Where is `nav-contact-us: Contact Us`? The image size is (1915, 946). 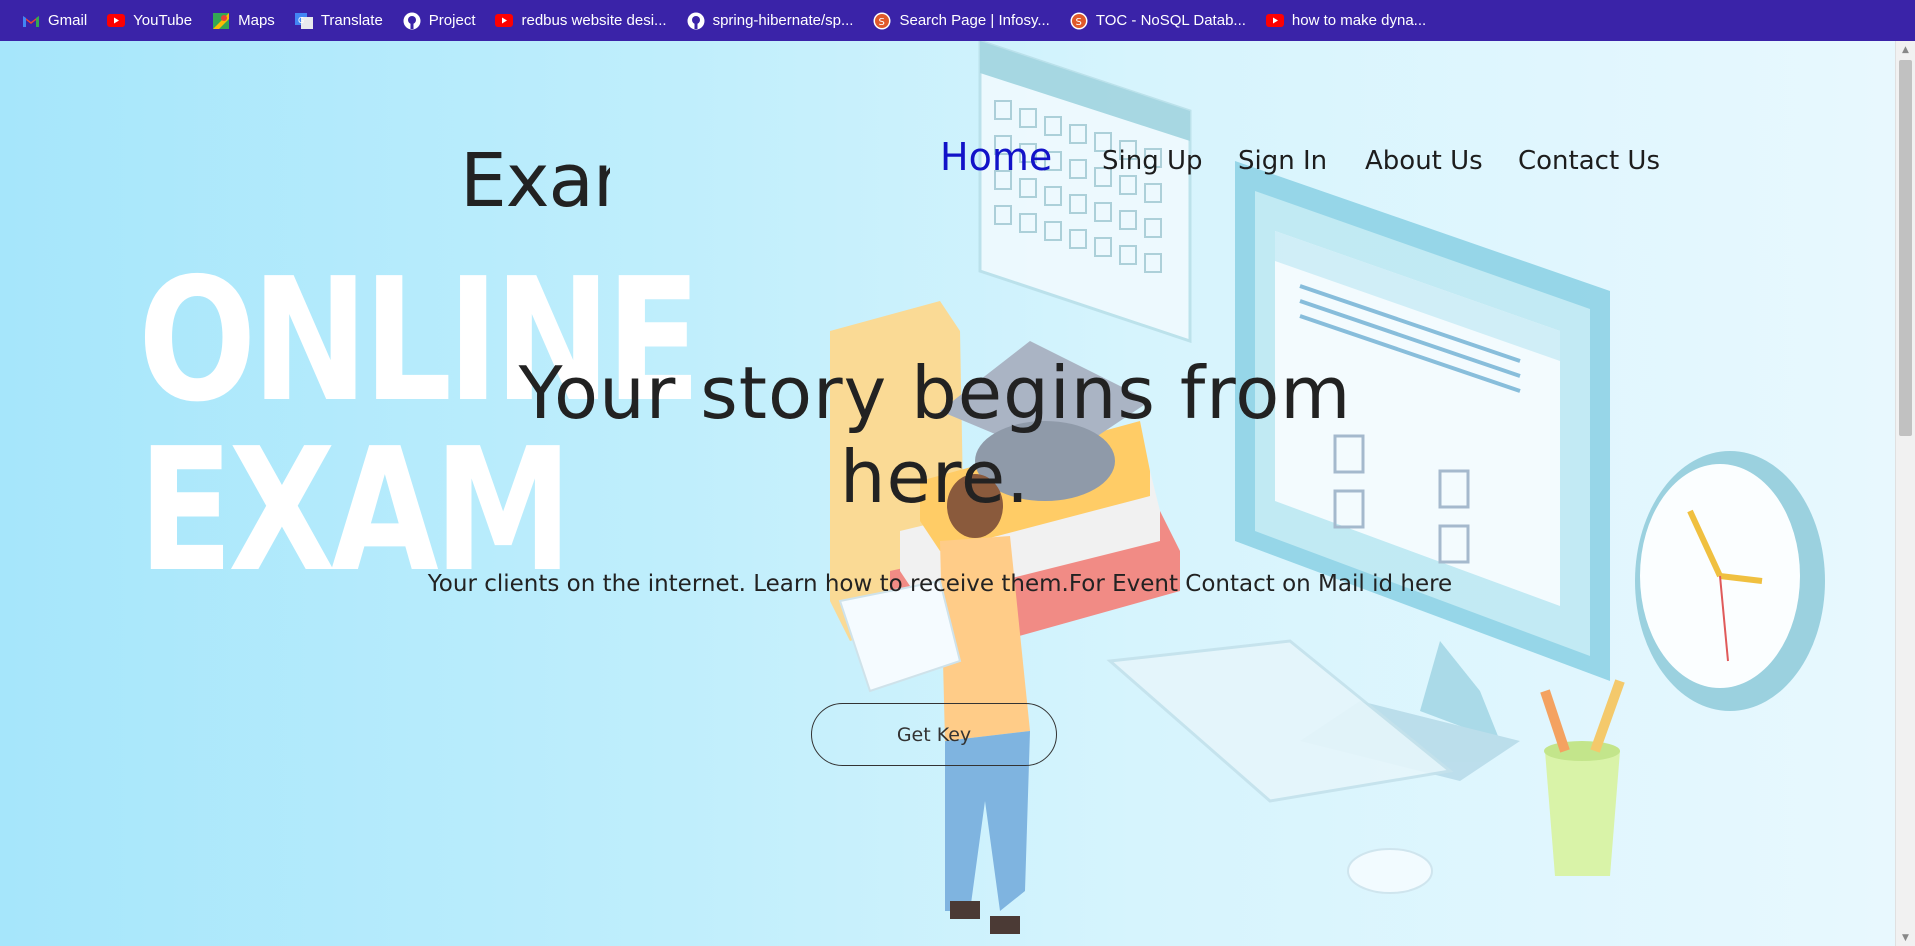
nav-contact-us: Contact Us is located at coordinates (1589, 161).